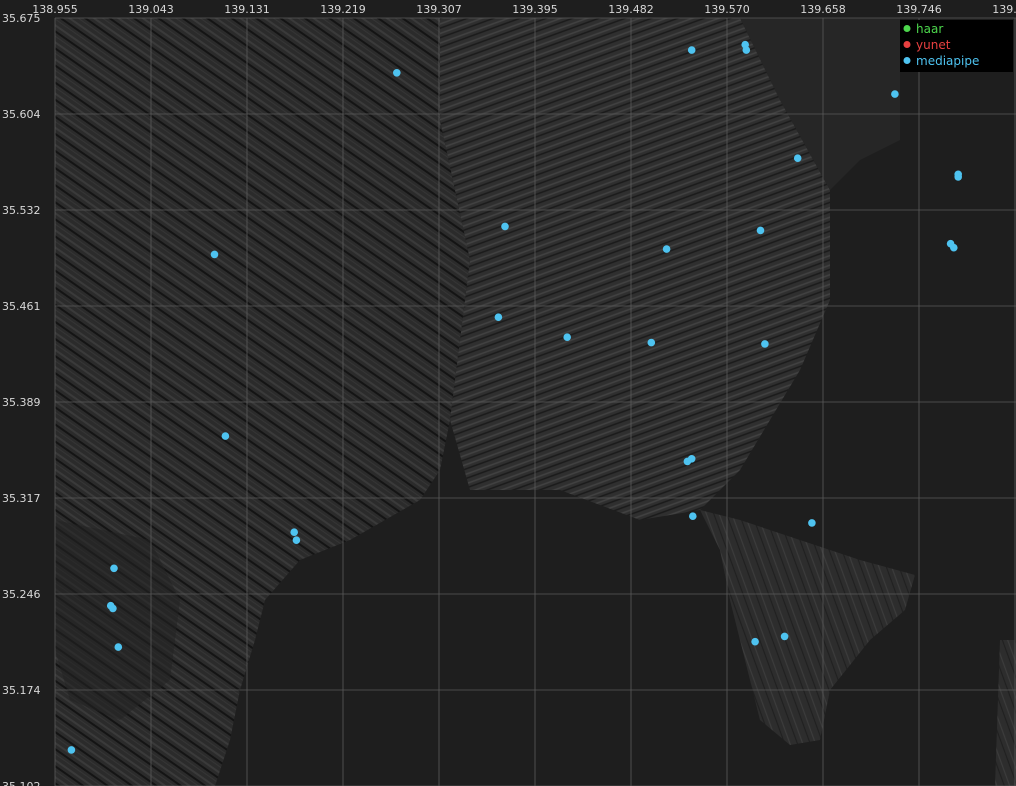 The image size is (1016, 786). Describe the element at coordinates (933, 45) in the screenshot. I see `legend-yunet-label: yunet` at that location.